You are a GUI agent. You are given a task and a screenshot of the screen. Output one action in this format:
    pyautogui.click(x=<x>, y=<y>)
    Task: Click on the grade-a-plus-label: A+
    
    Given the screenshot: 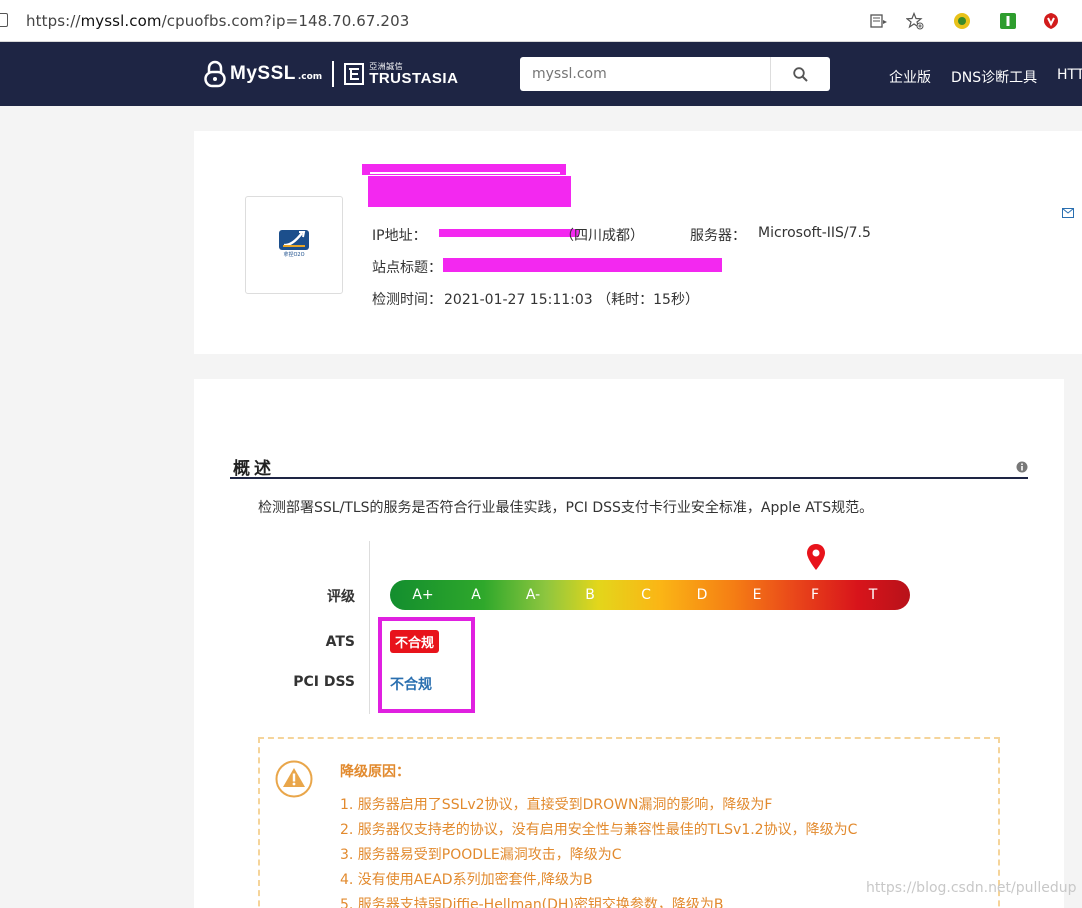 What is the action you would take?
    pyautogui.click(x=423, y=595)
    